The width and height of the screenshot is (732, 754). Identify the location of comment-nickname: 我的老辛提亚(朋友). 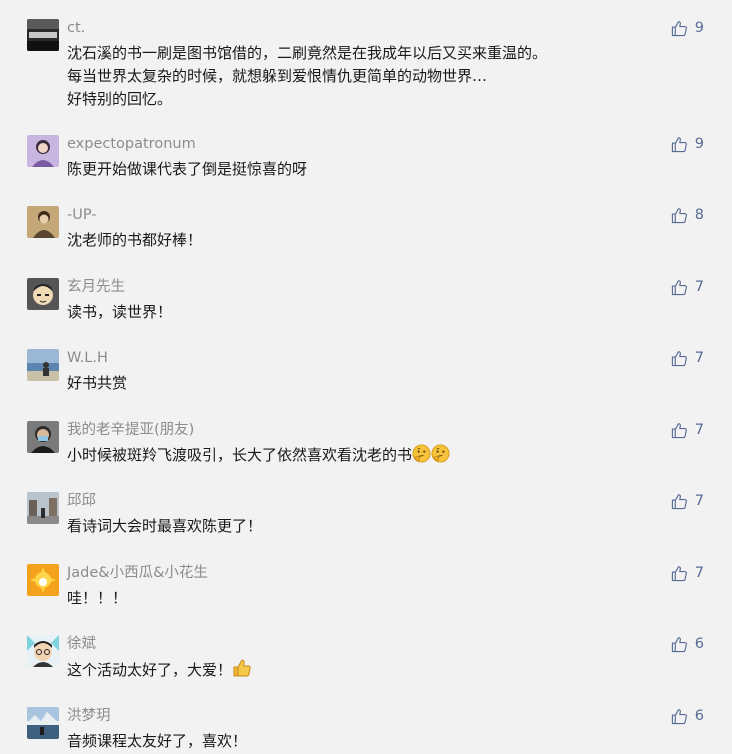
(131, 430).